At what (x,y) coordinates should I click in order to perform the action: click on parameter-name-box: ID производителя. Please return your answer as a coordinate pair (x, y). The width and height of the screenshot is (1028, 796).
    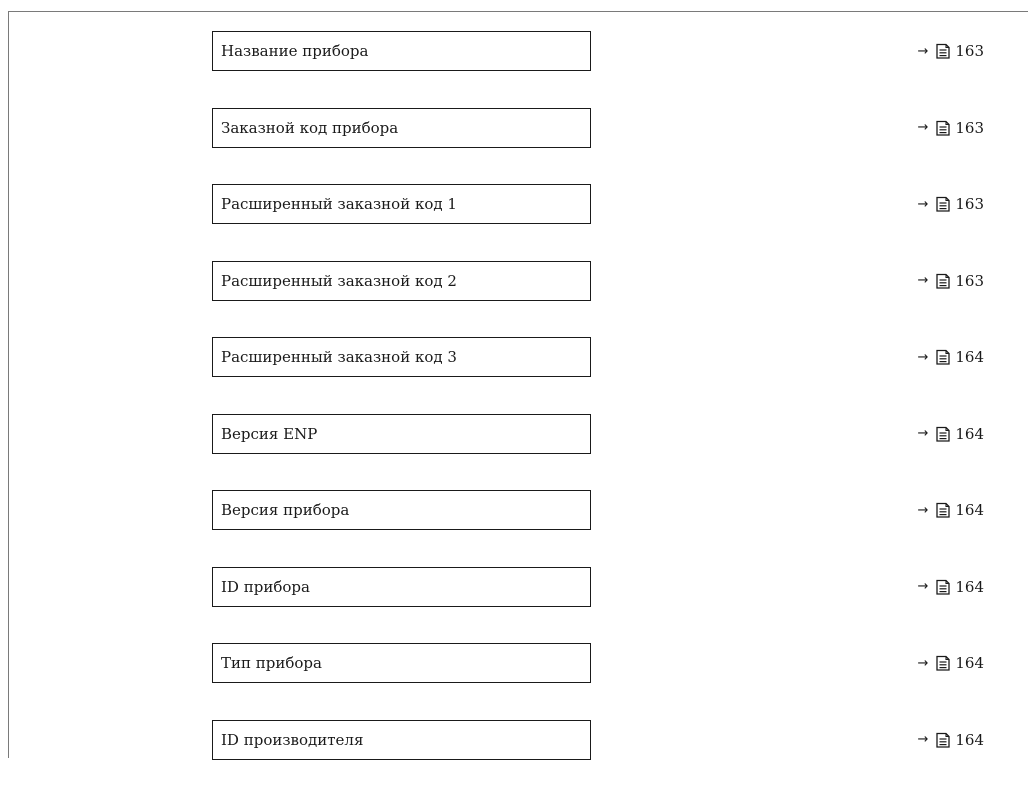
    Looking at the image, I should click on (401, 740).